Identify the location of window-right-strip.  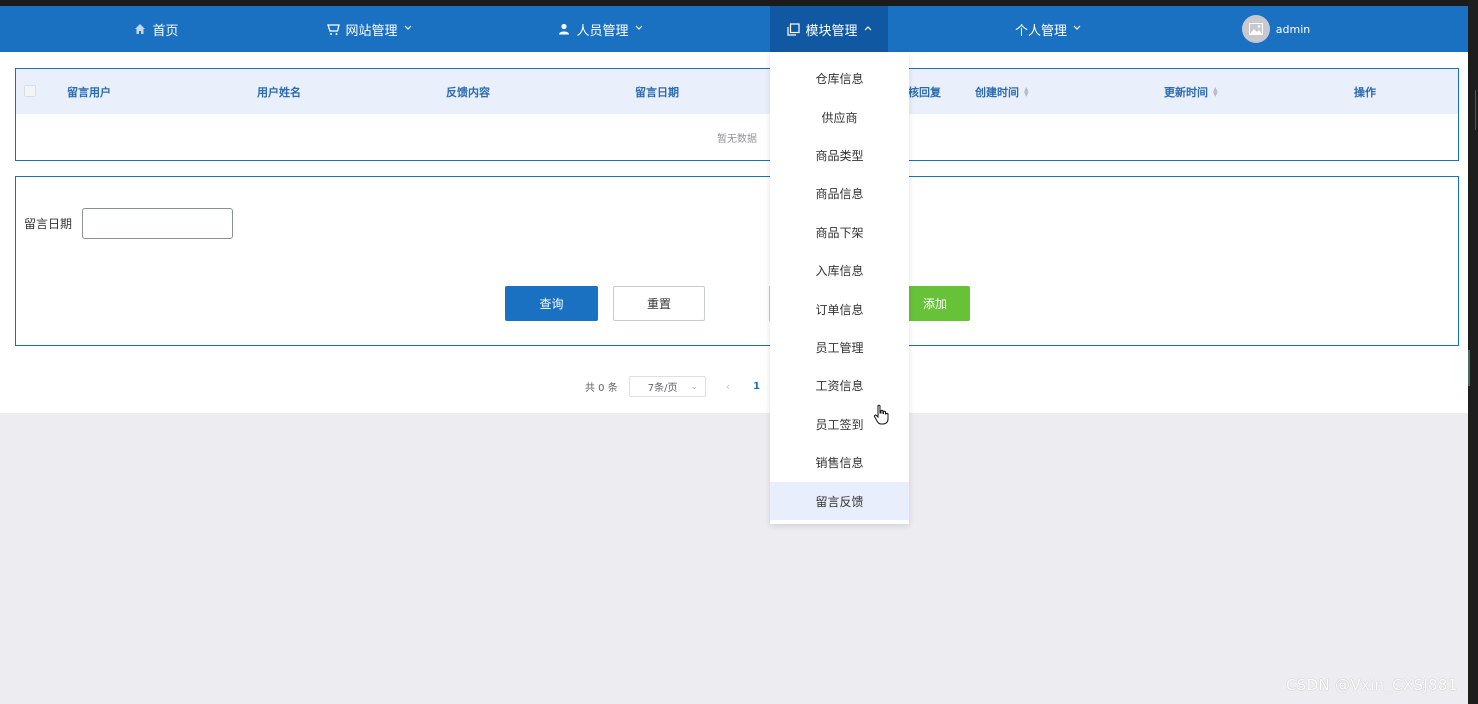
(1473, 352).